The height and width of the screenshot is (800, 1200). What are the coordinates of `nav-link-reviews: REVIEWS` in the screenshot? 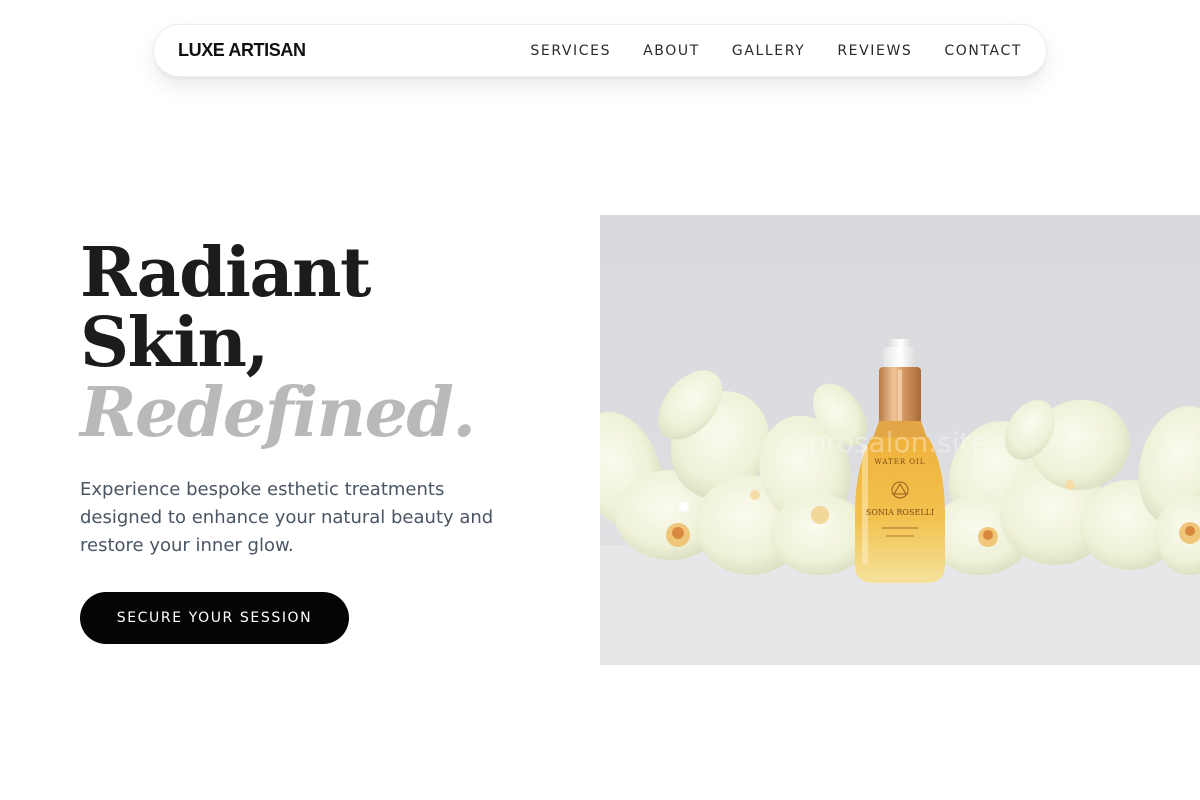 It's located at (874, 51).